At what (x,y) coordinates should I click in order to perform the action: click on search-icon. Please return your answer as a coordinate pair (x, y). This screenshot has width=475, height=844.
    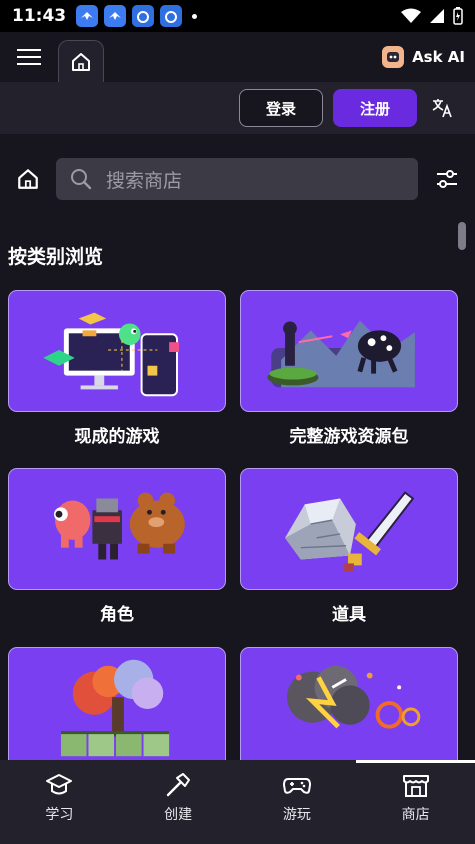
    Looking at the image, I should click on (81, 179).